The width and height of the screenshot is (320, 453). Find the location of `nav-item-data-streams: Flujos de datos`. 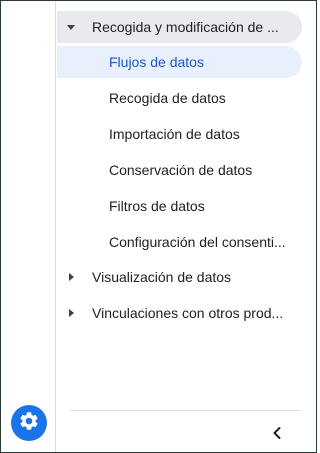

nav-item-data-streams: Flujos de datos is located at coordinates (179, 62).